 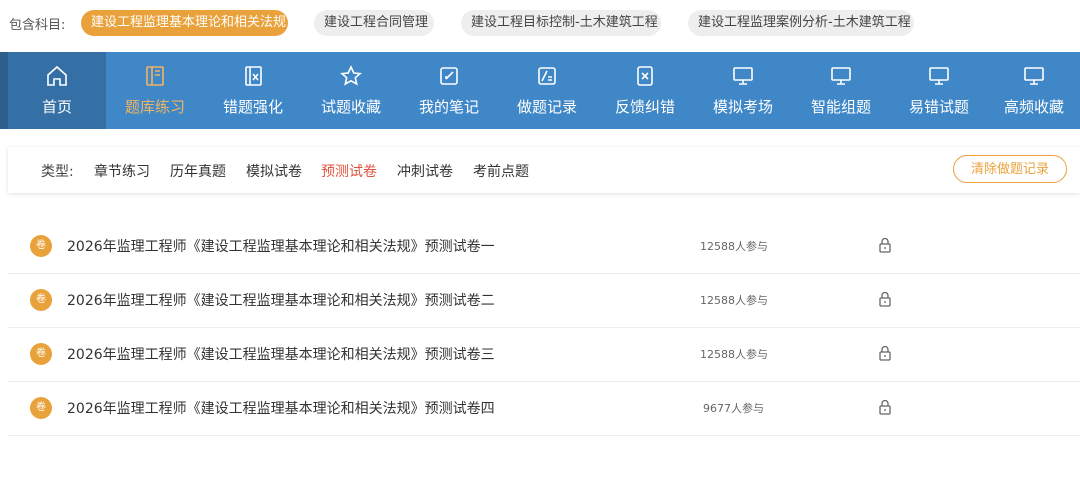 What do you see at coordinates (154, 107) in the screenshot?
I see `nav-label: 题库练习` at bounding box center [154, 107].